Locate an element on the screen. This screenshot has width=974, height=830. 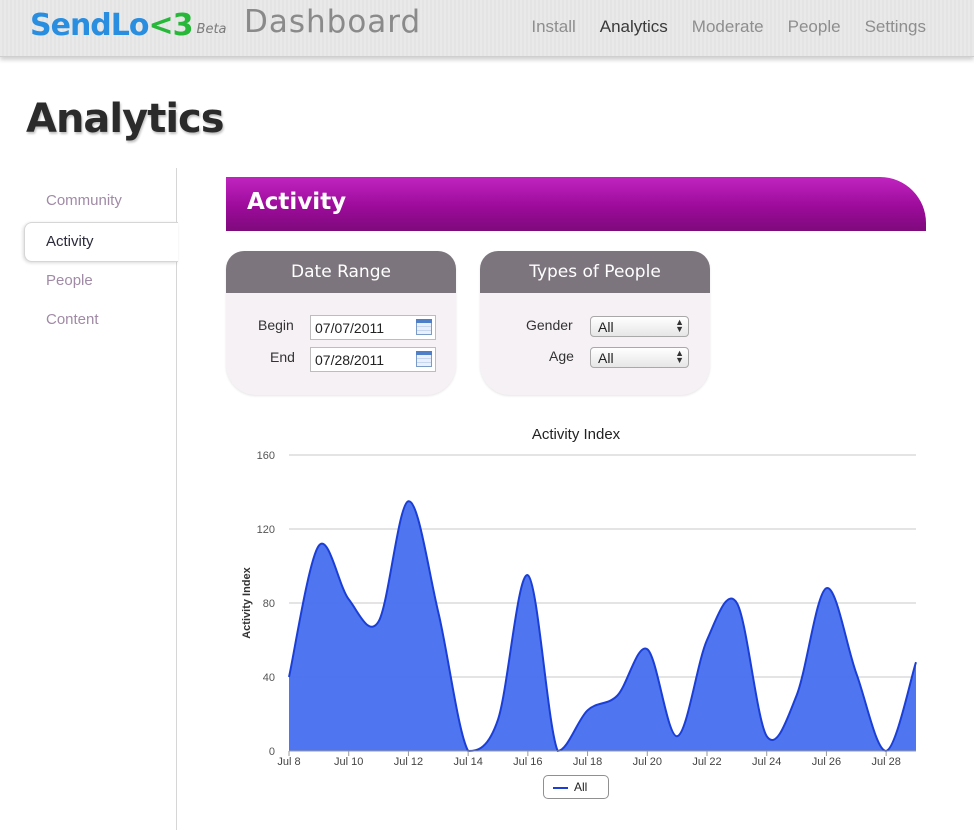
sidebar-item-community: Community is located at coordinates (84, 200).